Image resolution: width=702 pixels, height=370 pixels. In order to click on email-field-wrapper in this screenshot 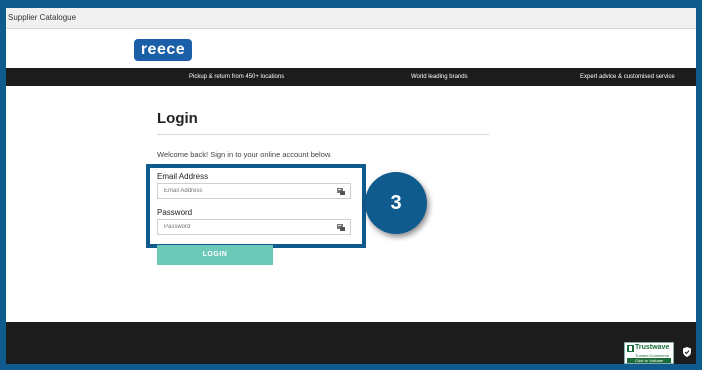, I will do `click(254, 191)`.